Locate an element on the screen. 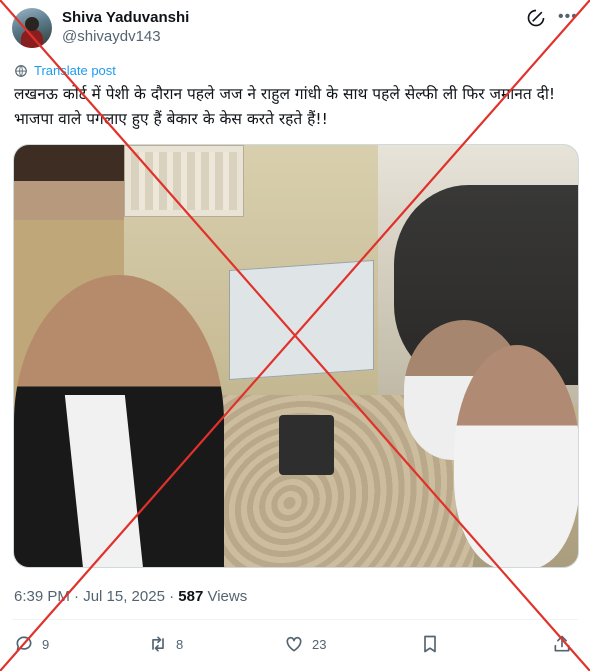 The width and height of the screenshot is (590, 671). divider is located at coordinates (295, 619).